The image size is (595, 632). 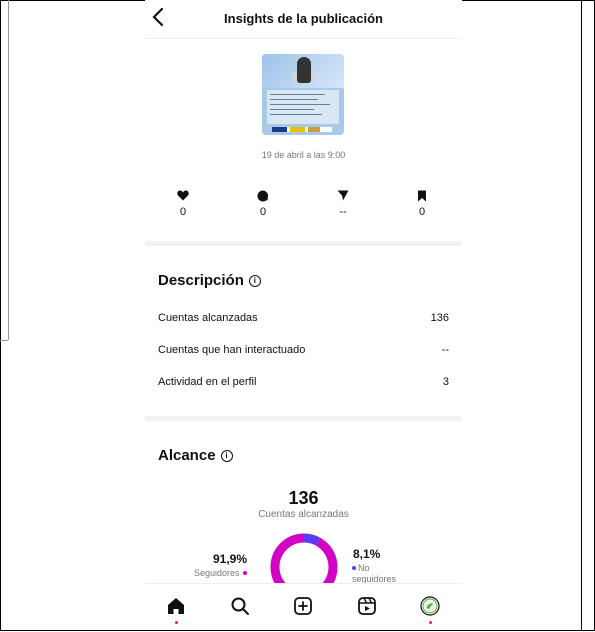 I want to click on page-title: Insights de la publicación, so click(x=303, y=18).